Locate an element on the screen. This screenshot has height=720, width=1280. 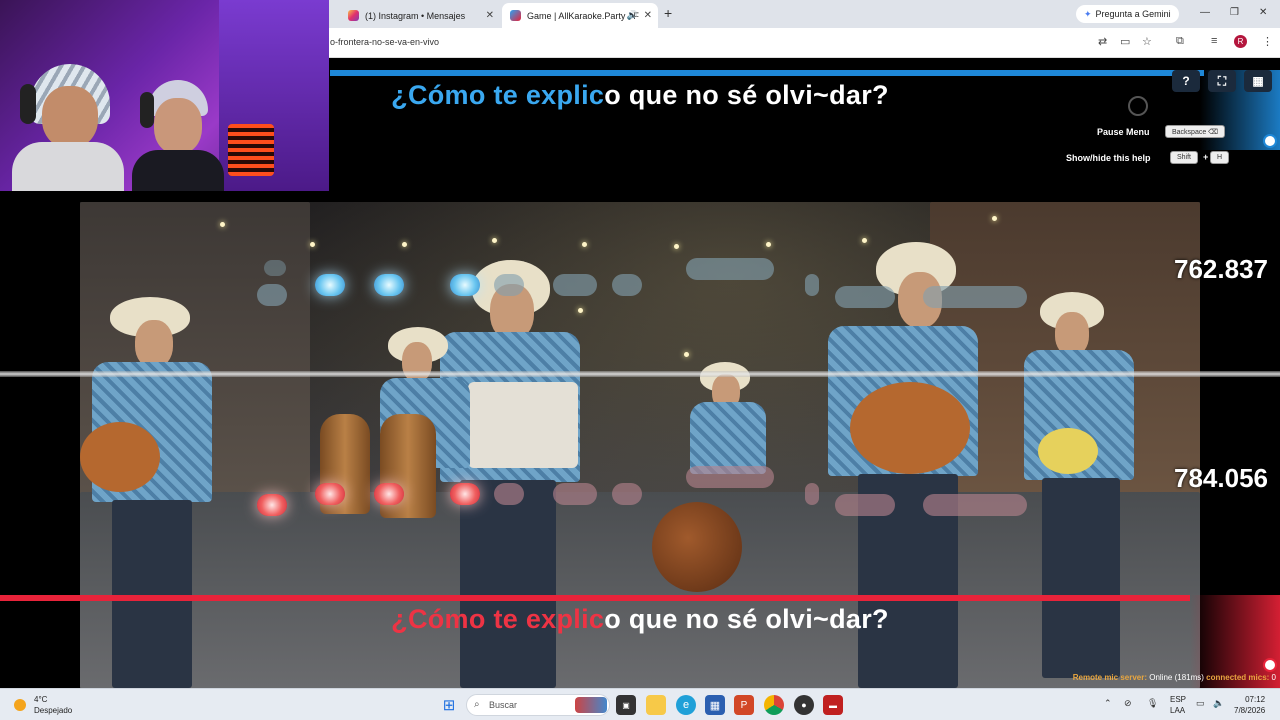
obs-icon: ● is located at coordinates (804, 705).